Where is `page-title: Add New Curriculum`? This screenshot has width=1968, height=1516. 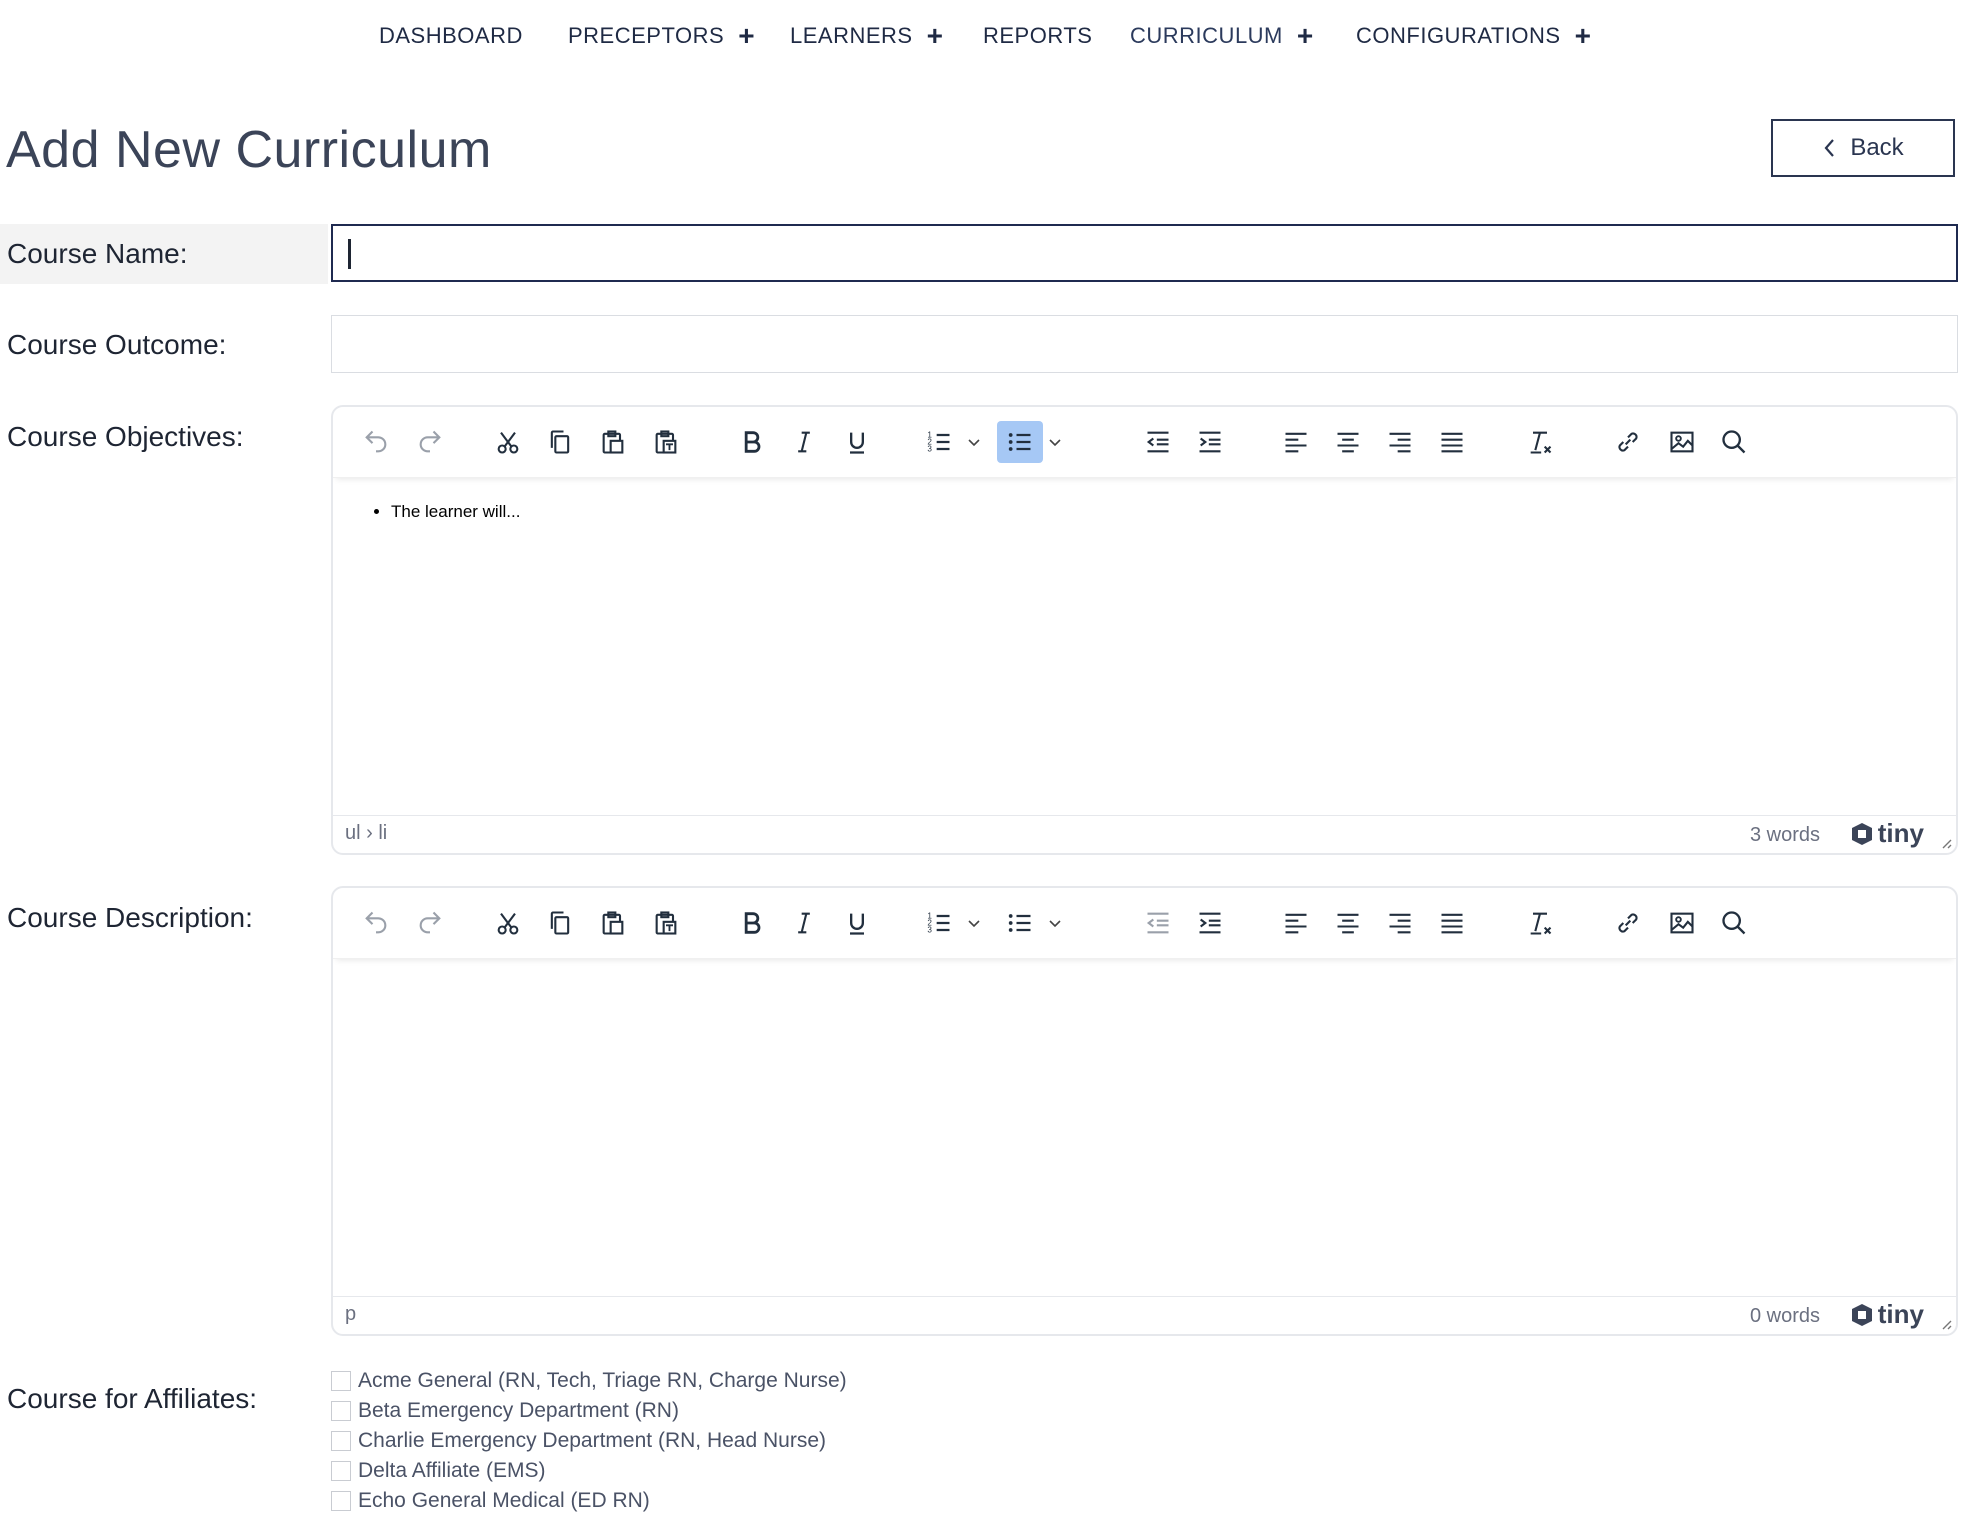 page-title: Add New Curriculum is located at coordinates (249, 150).